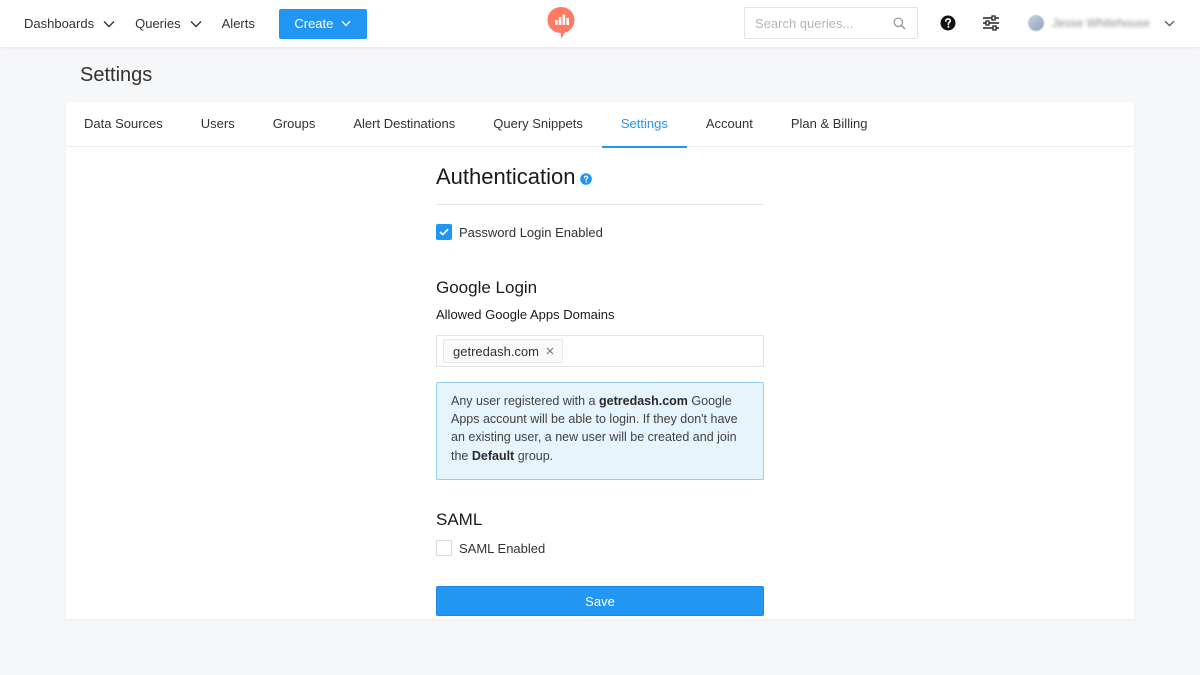 This screenshot has height=675, width=1200. I want to click on divider, so click(600, 204).